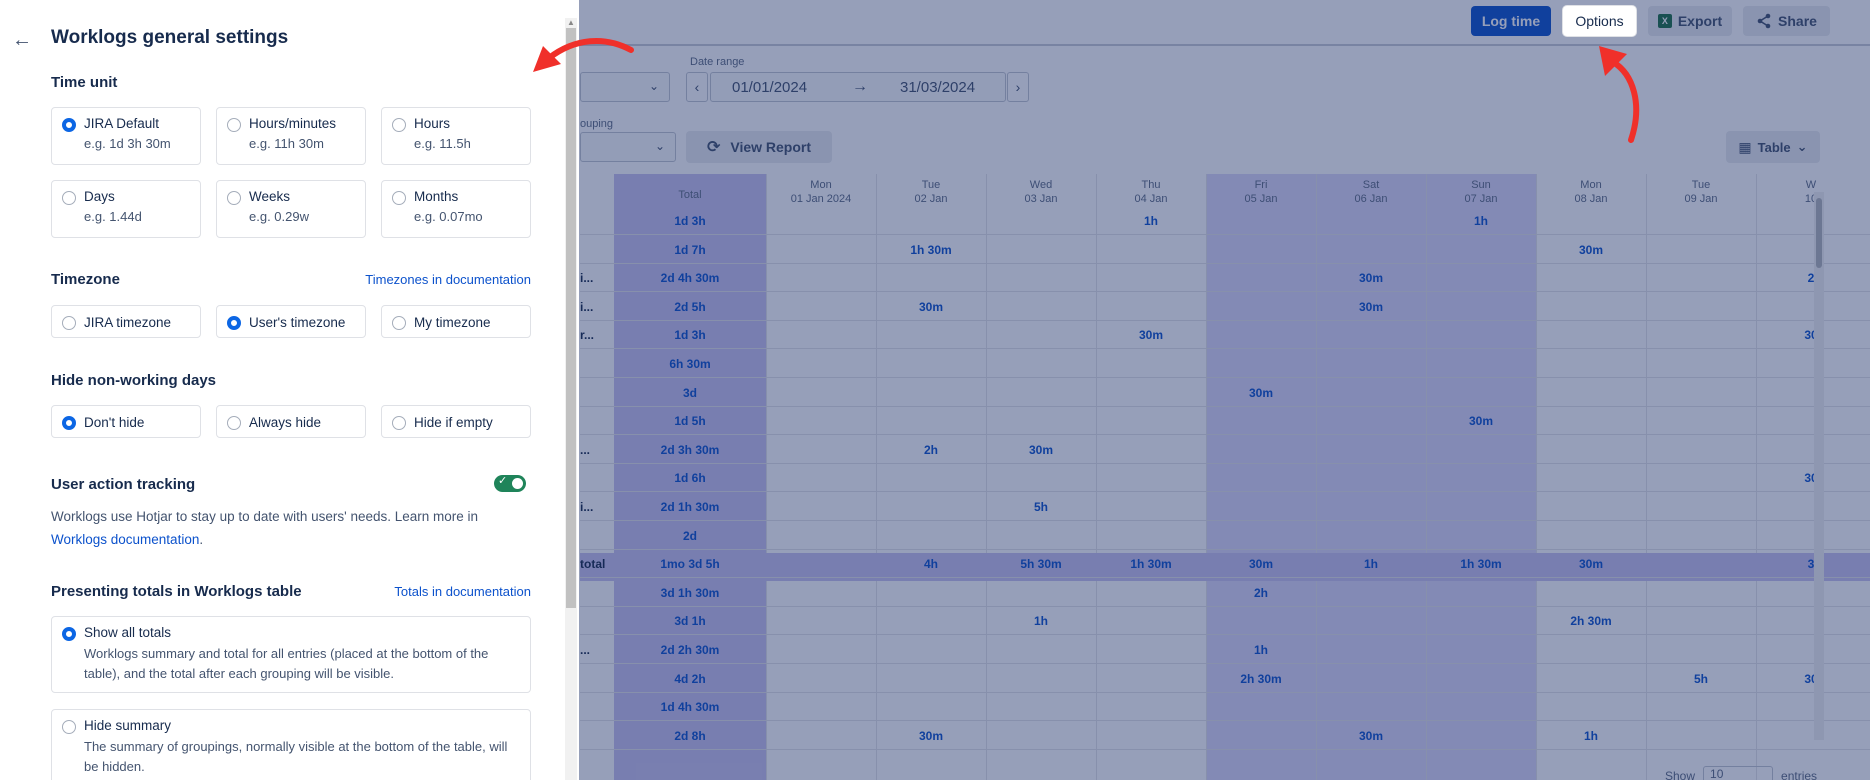  Describe the element at coordinates (448, 279) in the screenshot. I see `timezones-doc-link: Timezones in documentation` at that location.